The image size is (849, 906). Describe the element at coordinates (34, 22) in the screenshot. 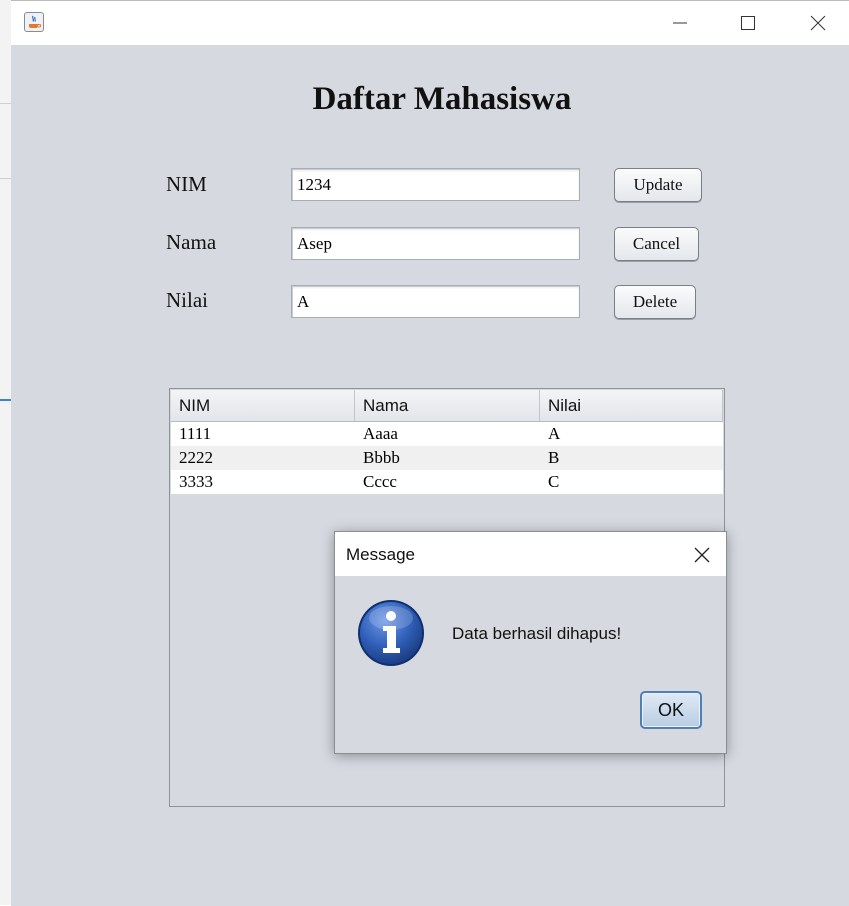

I see `java-icon` at that location.